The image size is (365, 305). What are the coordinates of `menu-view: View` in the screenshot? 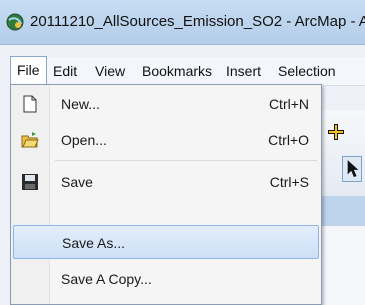 It's located at (110, 71).